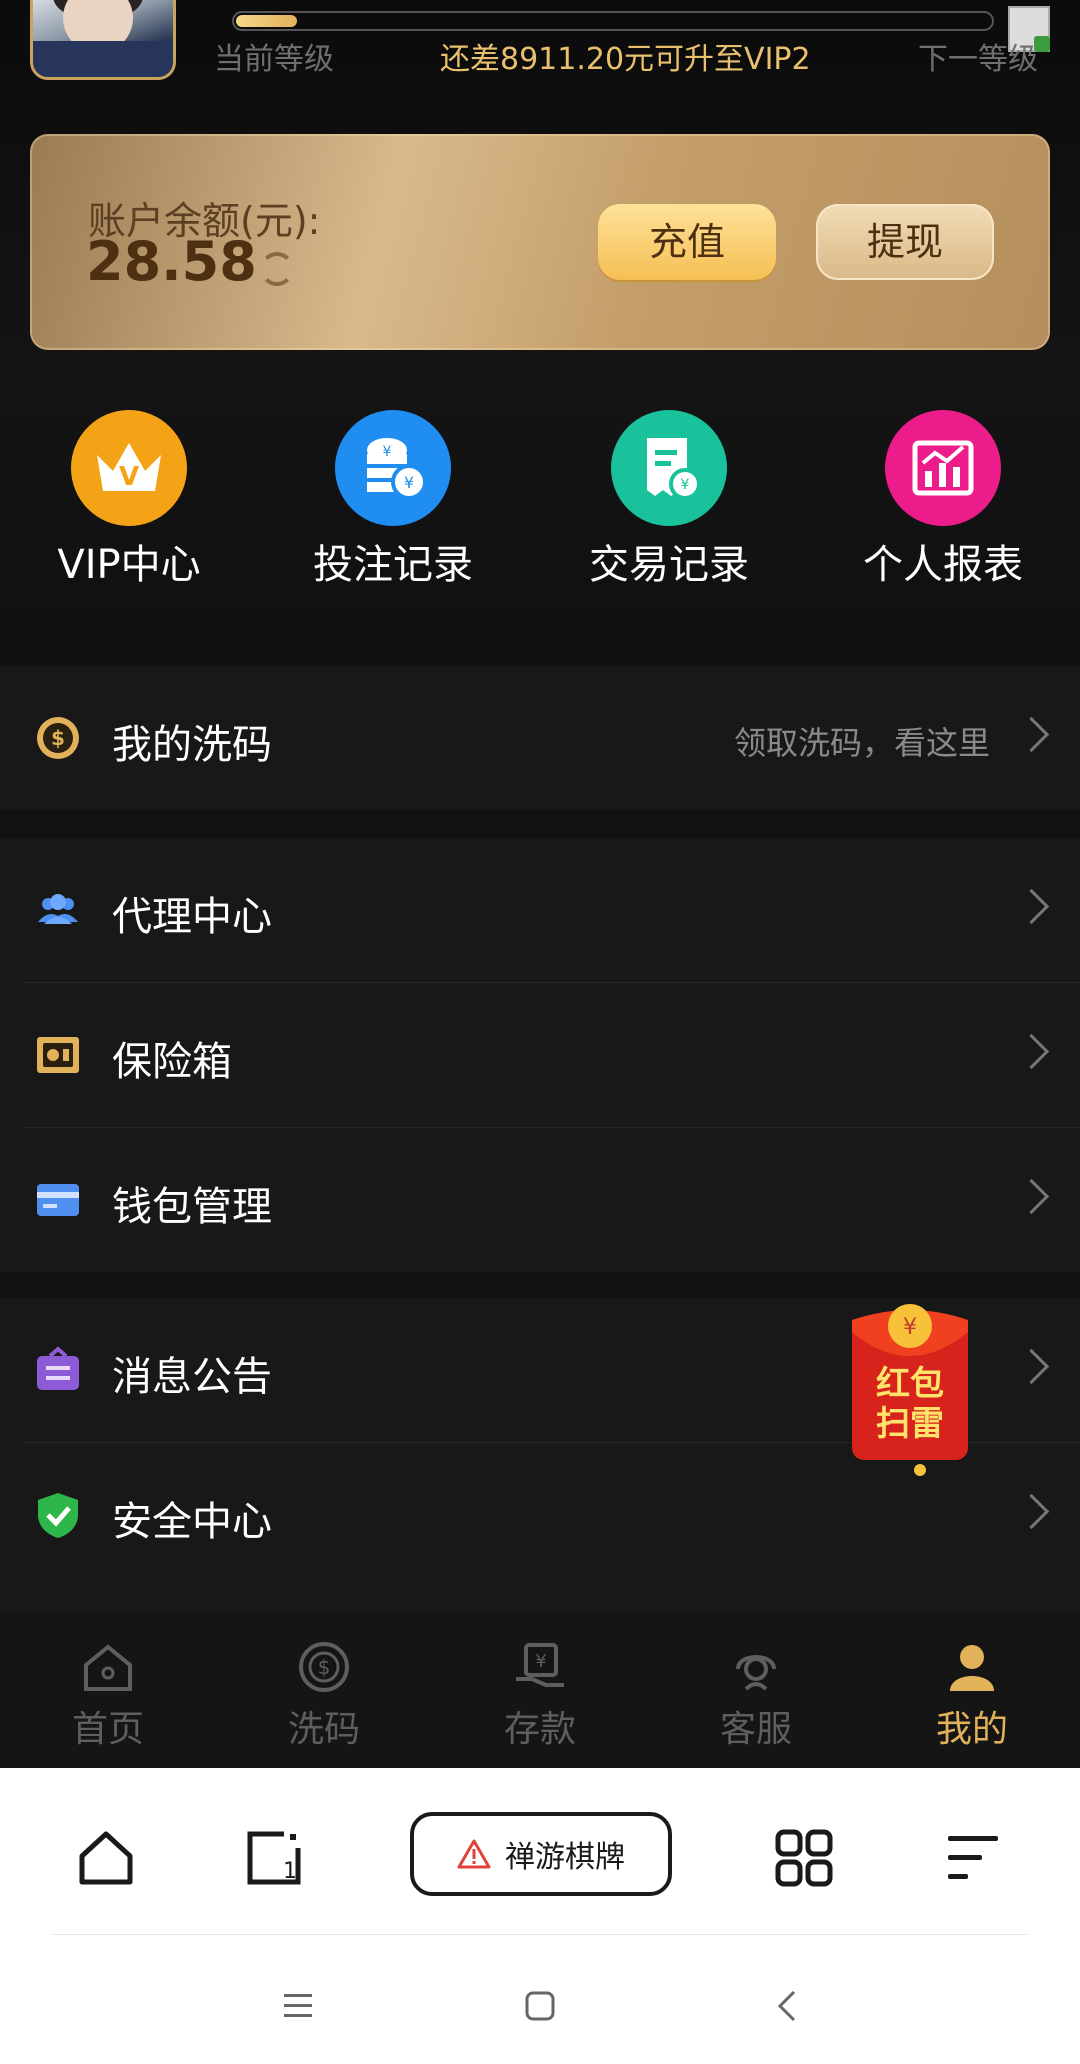  I want to click on tab-deposit: ¥ 存款, so click(540, 1695).